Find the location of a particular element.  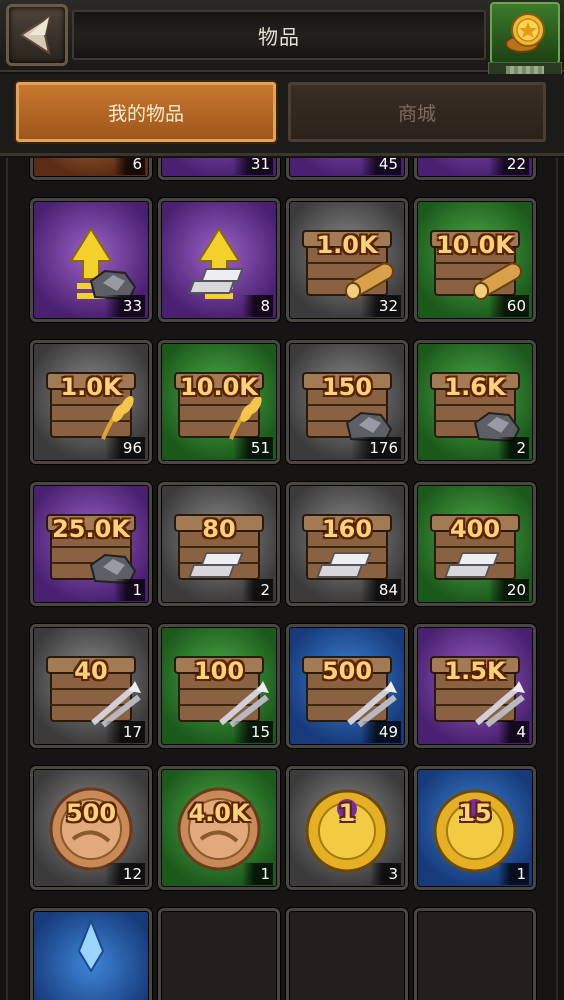

item-amount-label: 400 is located at coordinates (475, 529).